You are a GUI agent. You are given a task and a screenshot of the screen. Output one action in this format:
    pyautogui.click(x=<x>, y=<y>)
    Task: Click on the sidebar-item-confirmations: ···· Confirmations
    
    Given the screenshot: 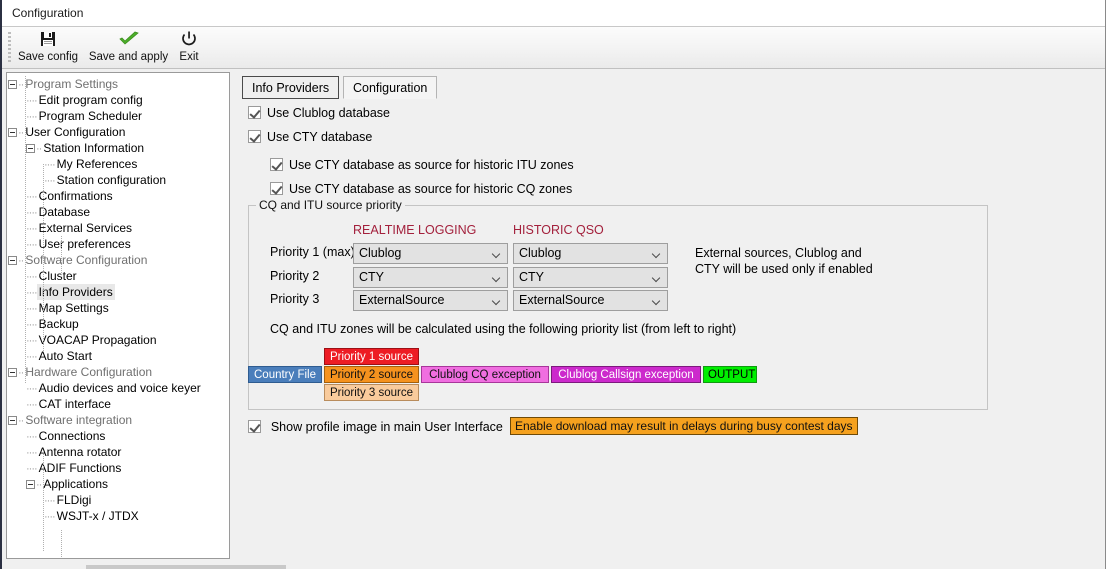 What is the action you would take?
    pyautogui.click(x=118, y=196)
    